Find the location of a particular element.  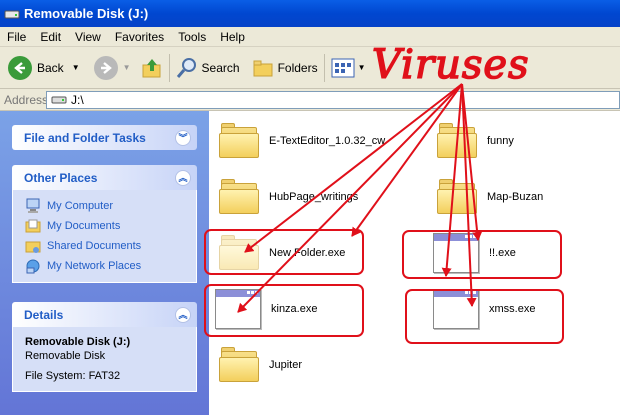

details-title: Details is located at coordinates (44, 314).